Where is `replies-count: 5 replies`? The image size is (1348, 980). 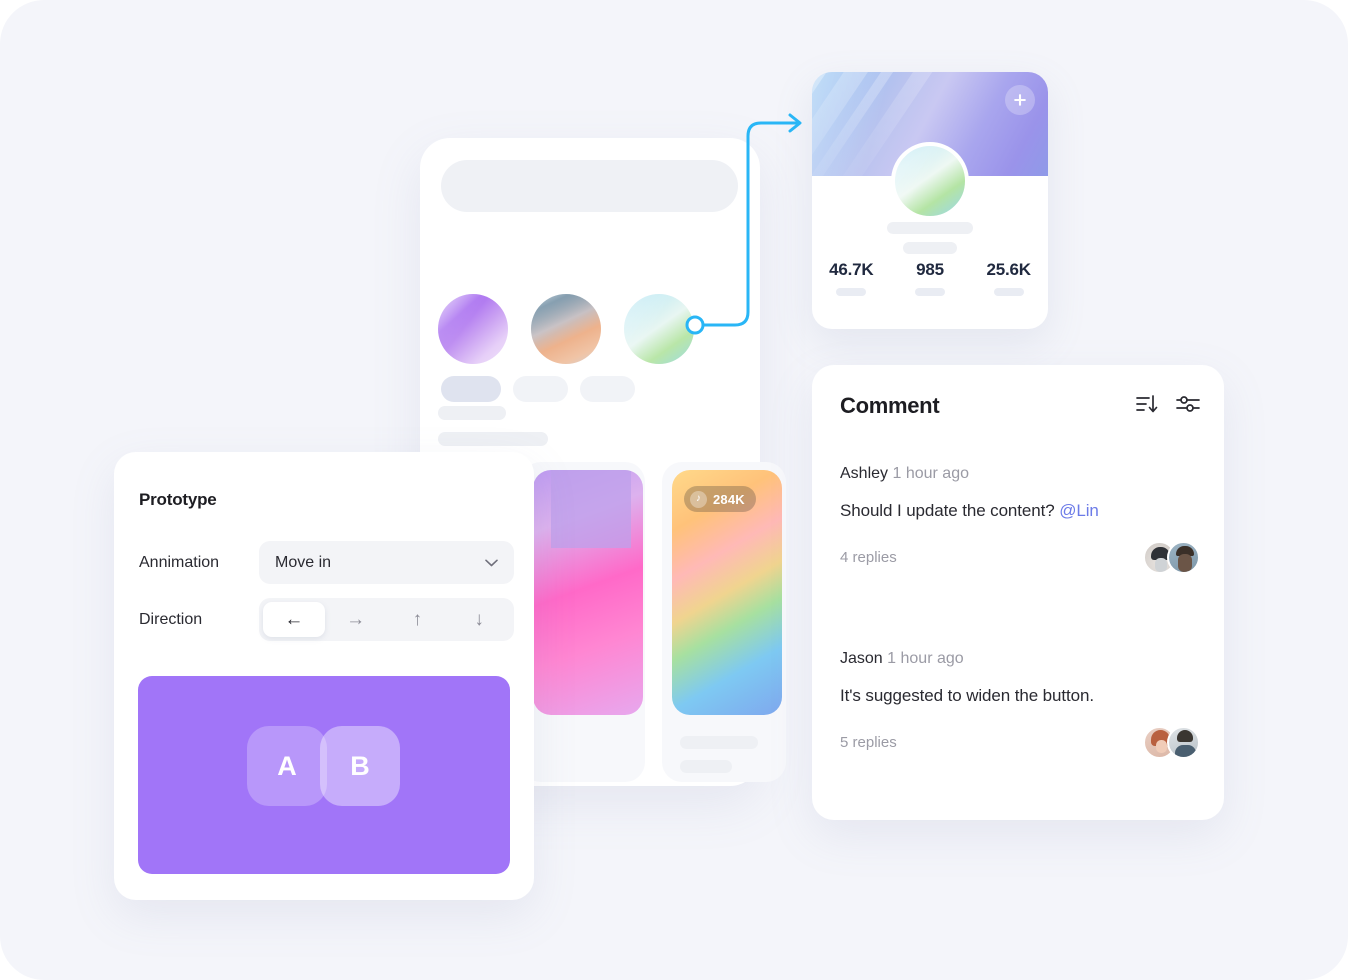
replies-count: 5 replies is located at coordinates (868, 742).